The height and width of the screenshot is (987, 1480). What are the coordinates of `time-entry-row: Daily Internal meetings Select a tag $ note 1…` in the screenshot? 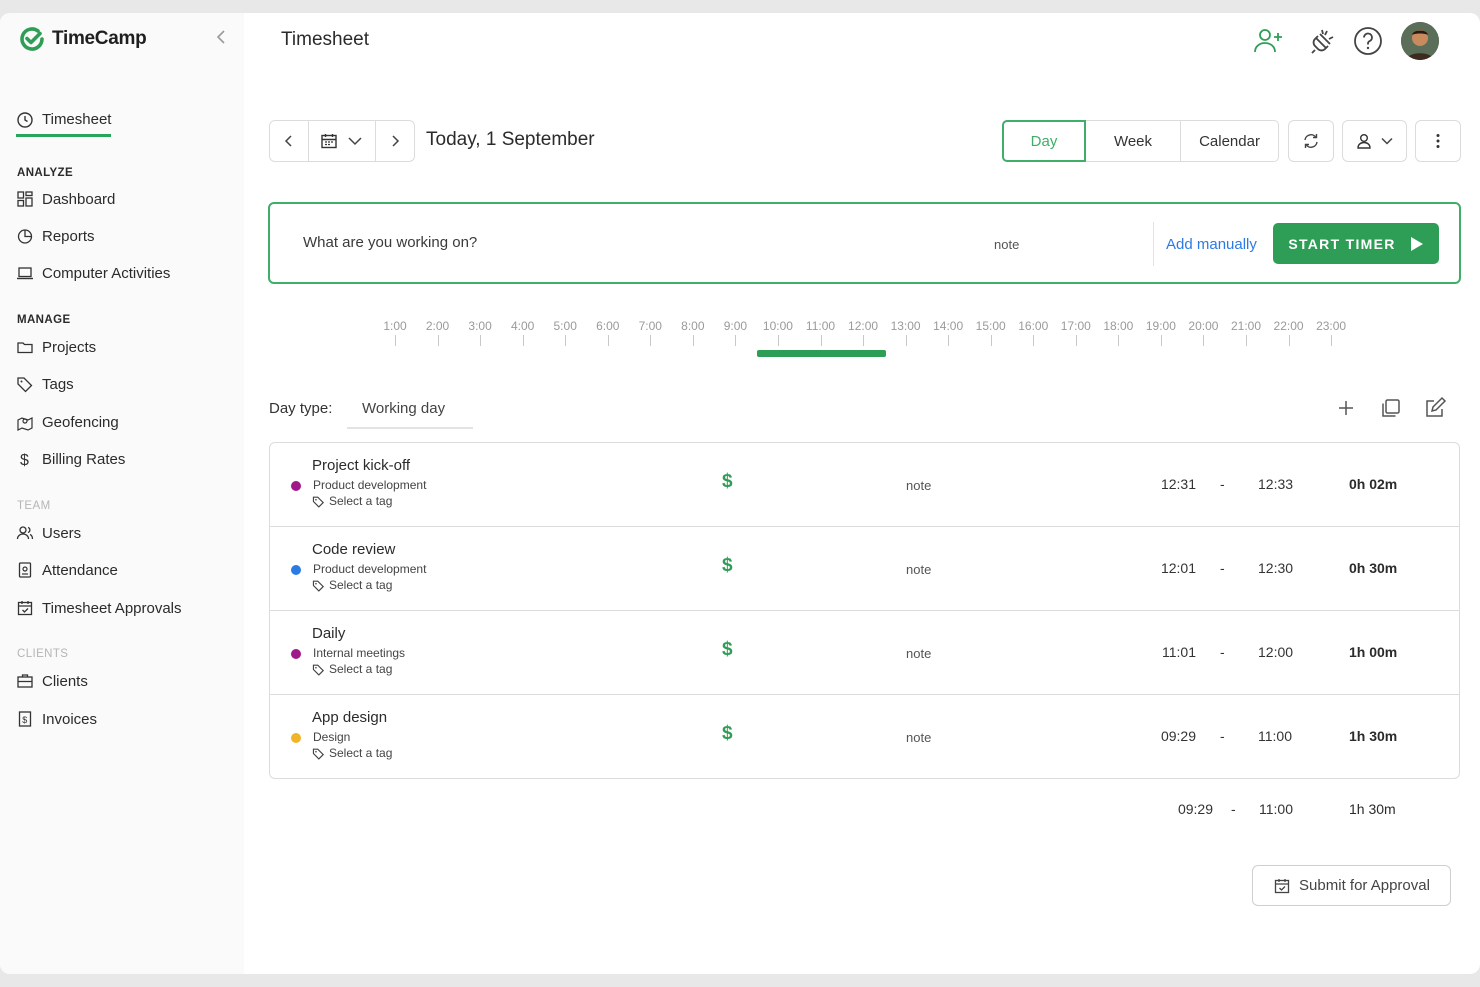 It's located at (864, 653).